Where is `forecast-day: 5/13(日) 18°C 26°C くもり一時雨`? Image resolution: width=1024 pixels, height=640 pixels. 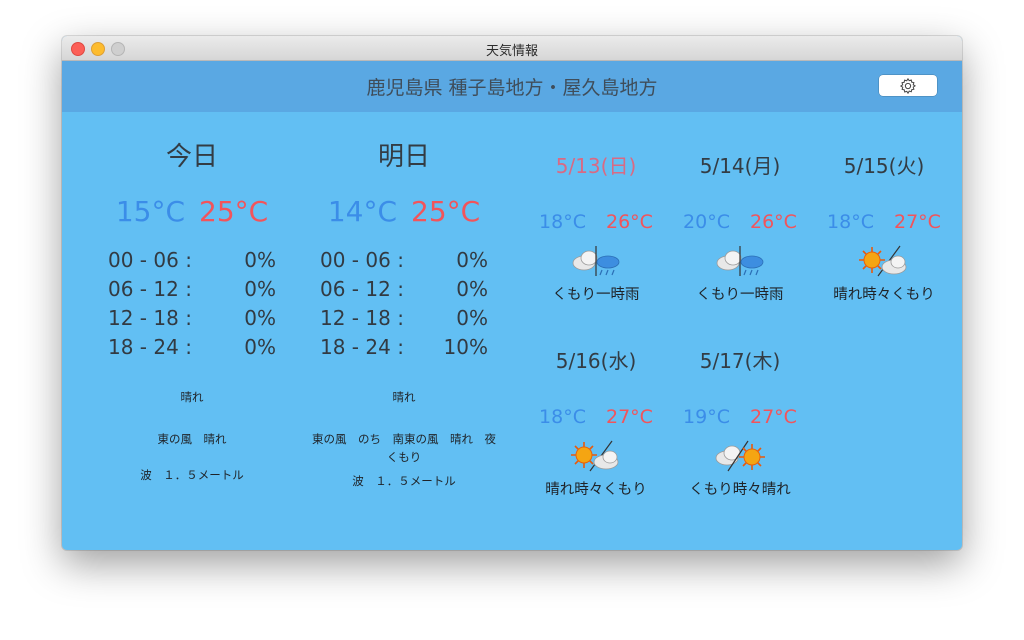 forecast-day: 5/13(日) 18°C 26°C くもり一時雨 is located at coordinates (596, 227).